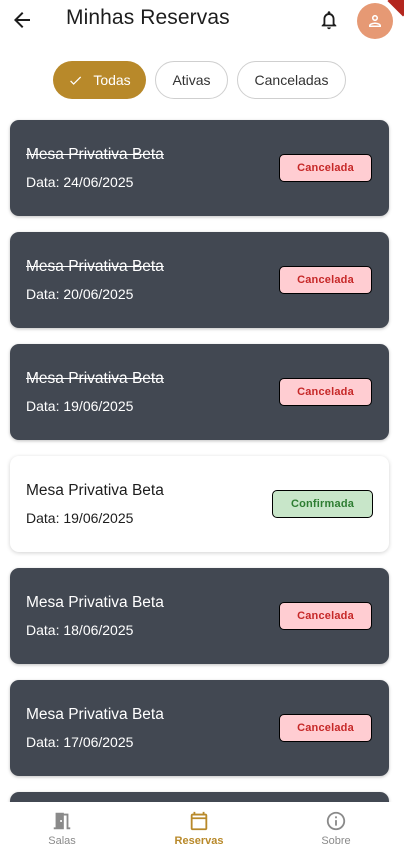  What do you see at coordinates (199, 841) in the screenshot?
I see `nav-label: Reservas` at bounding box center [199, 841].